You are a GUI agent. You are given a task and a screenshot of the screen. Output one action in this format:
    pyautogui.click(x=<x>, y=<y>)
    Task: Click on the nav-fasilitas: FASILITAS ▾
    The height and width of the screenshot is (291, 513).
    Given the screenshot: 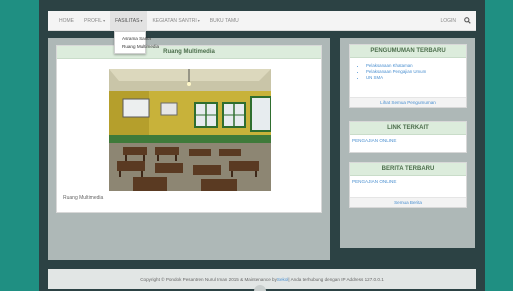 What is the action you would take?
    pyautogui.click(x=129, y=20)
    